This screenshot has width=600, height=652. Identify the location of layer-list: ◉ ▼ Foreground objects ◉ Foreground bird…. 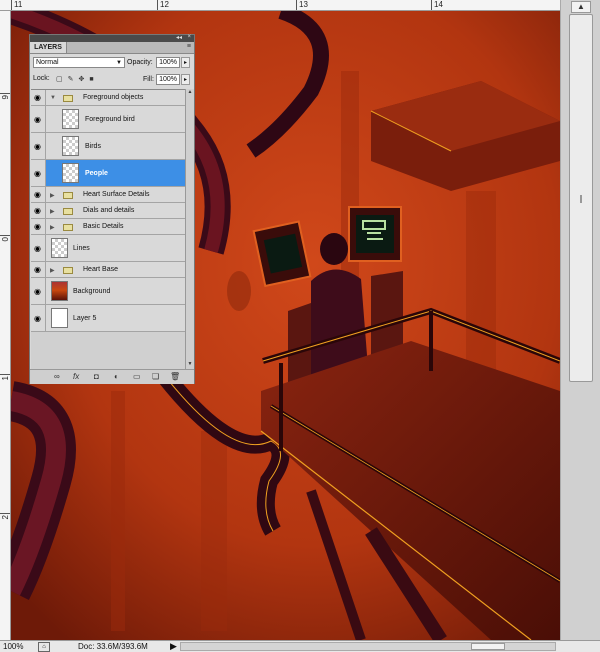
(108, 229).